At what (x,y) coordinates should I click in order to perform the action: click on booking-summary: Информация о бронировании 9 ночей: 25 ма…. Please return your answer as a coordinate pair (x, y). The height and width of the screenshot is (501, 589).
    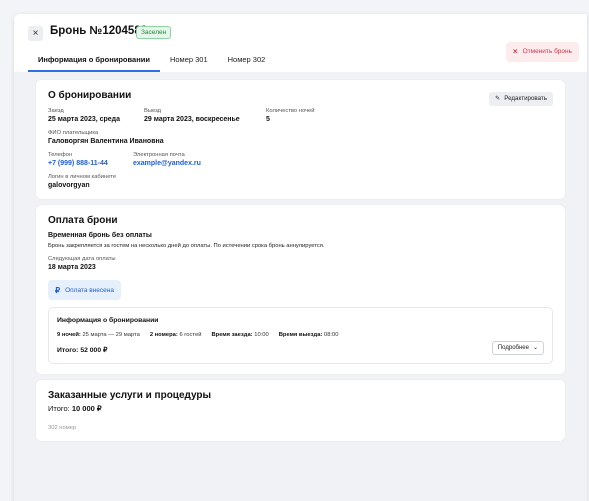
    Looking at the image, I should click on (300, 335).